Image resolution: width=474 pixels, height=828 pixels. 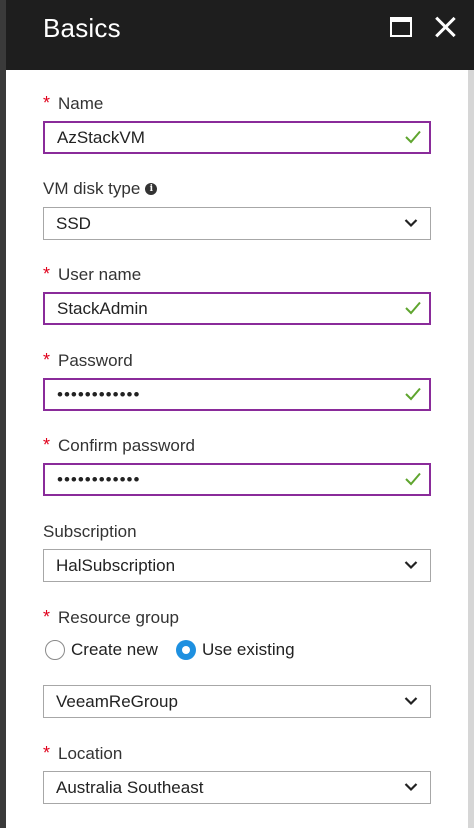 I want to click on password-label: * Password, so click(x=88, y=360).